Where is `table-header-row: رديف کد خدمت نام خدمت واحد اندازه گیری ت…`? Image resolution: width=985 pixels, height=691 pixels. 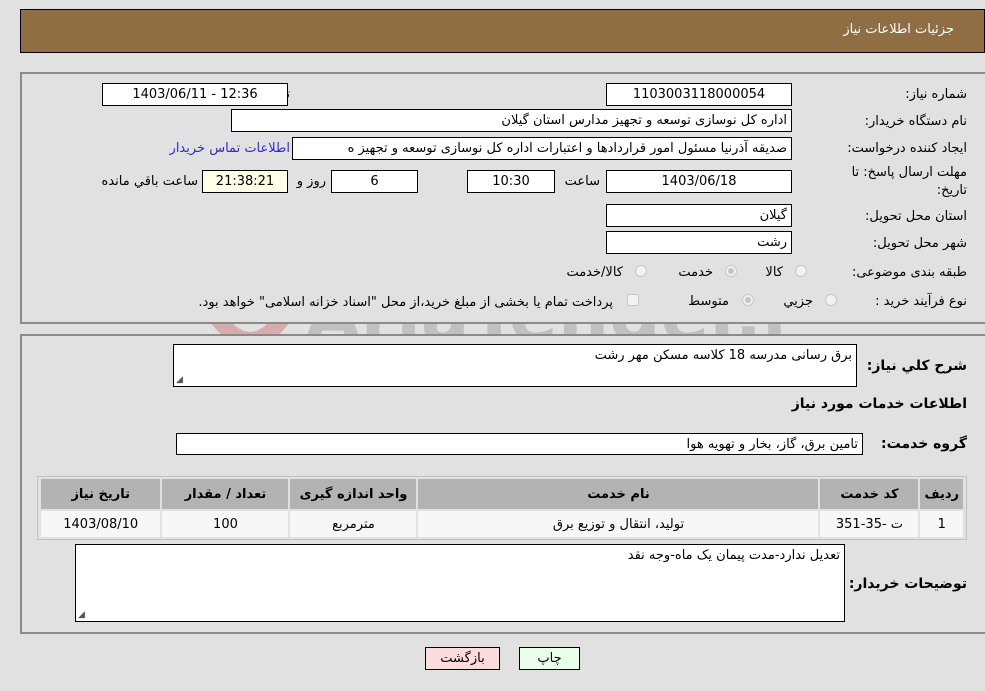 table-header-row: رديف کد خدمت نام خدمت واحد اندازه گیری ت… is located at coordinates (501, 494).